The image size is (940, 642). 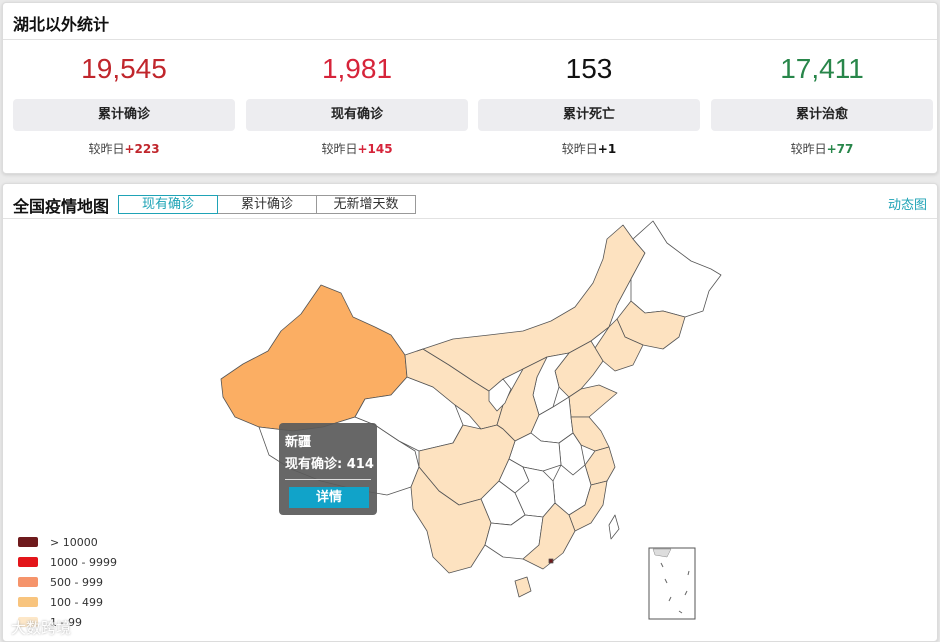 I want to click on region-heilongjiang, so click(x=676, y=269).